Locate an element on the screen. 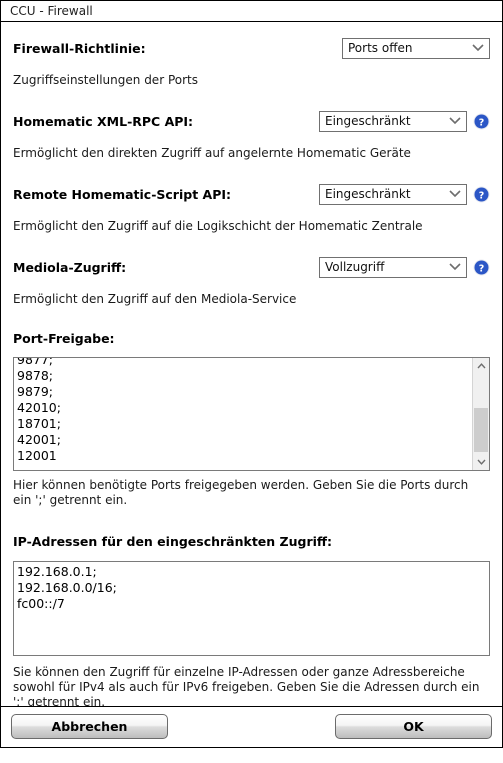  field-row-mediola-access: Mediola-Zugriff: Vollzugriff ? is located at coordinates (251, 267).